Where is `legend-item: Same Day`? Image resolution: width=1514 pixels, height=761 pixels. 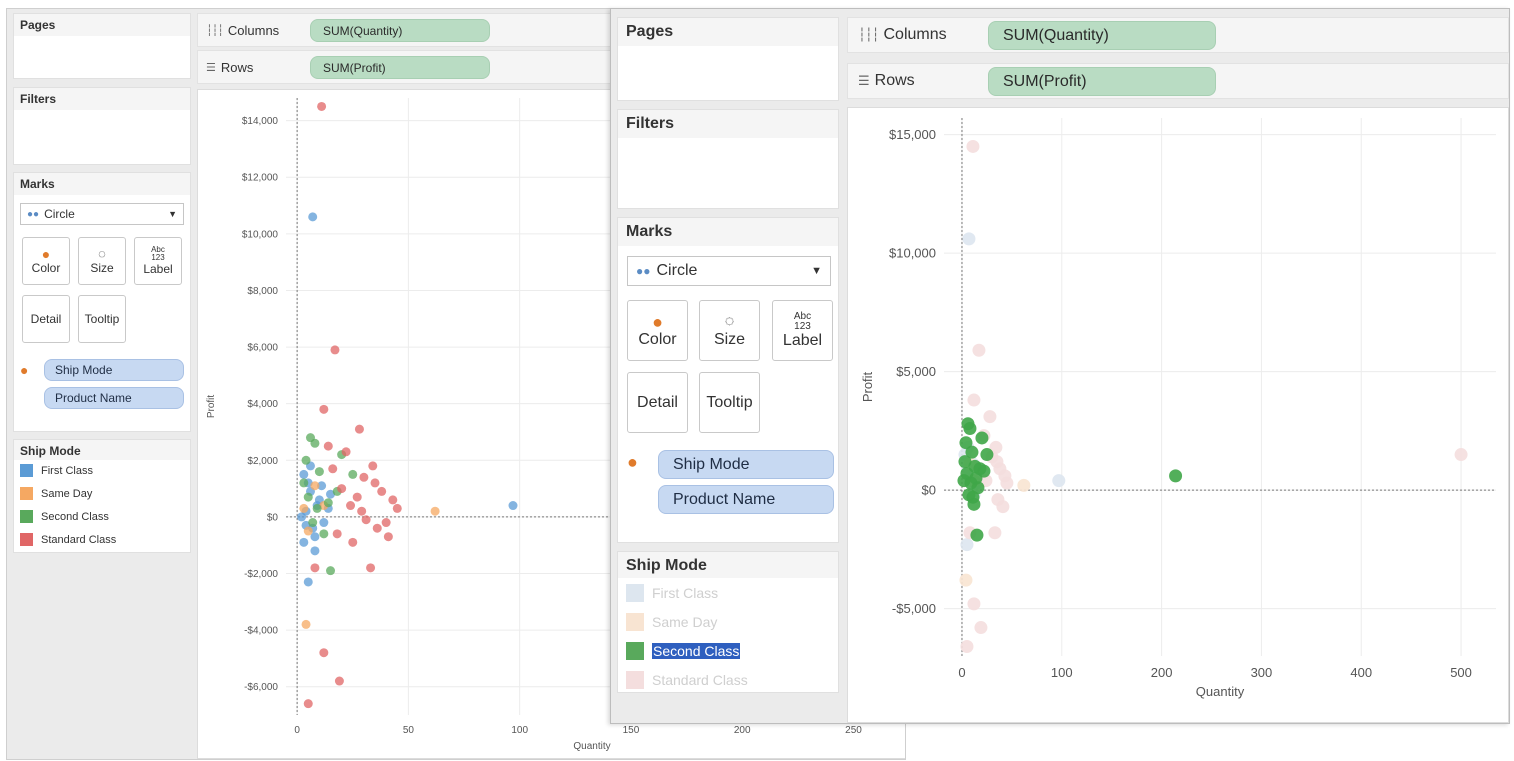
legend-item: Same Day is located at coordinates (56, 493).